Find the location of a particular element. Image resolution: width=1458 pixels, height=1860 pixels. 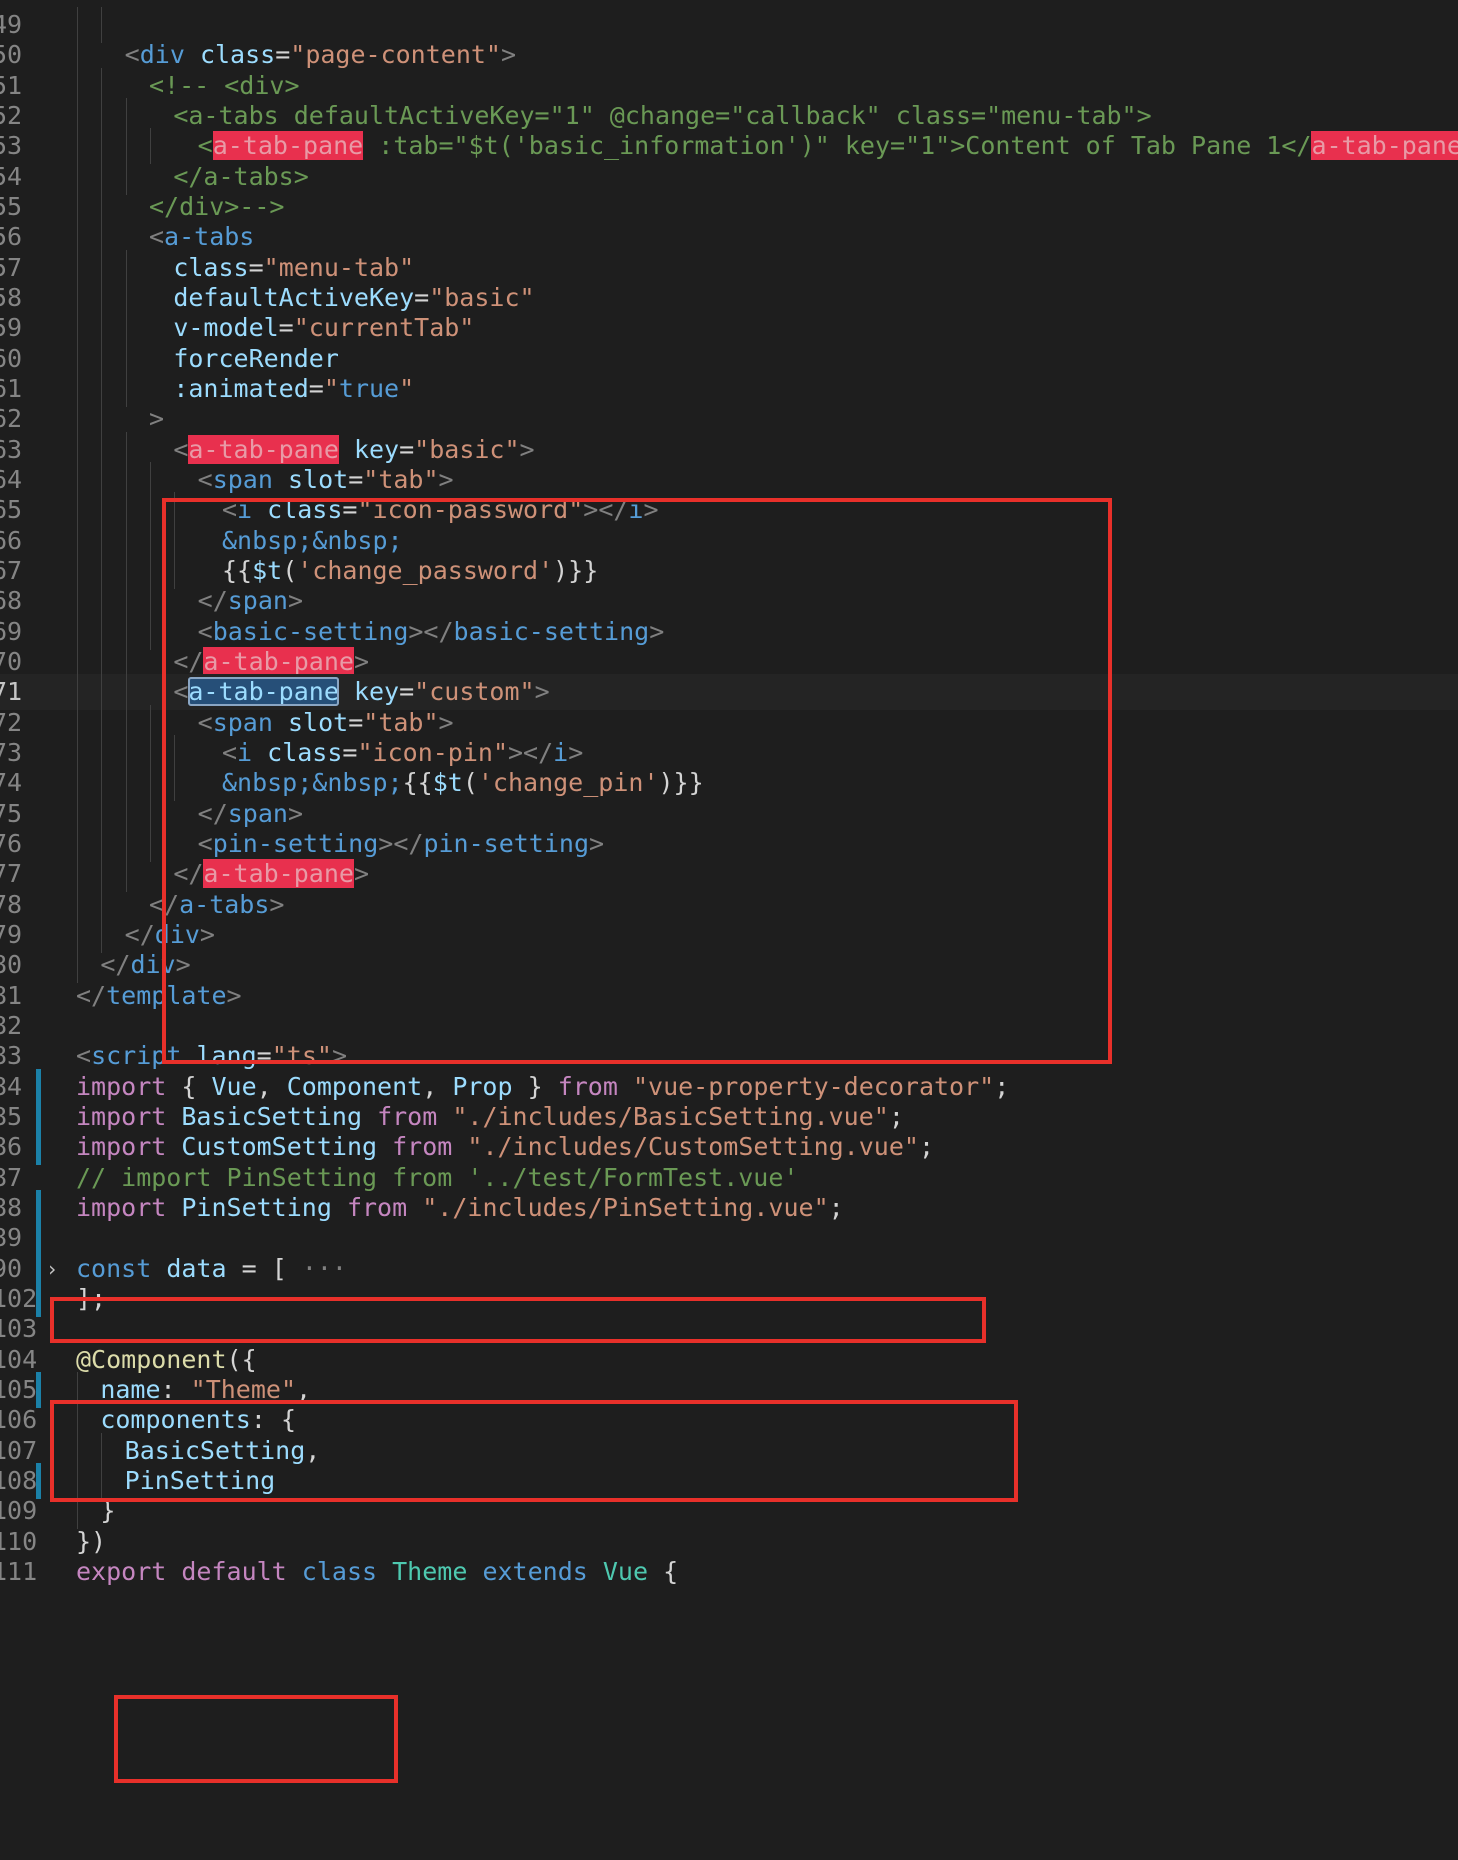

code-token: "./includes/BasicSetting.vue" is located at coordinates (670, 1116).